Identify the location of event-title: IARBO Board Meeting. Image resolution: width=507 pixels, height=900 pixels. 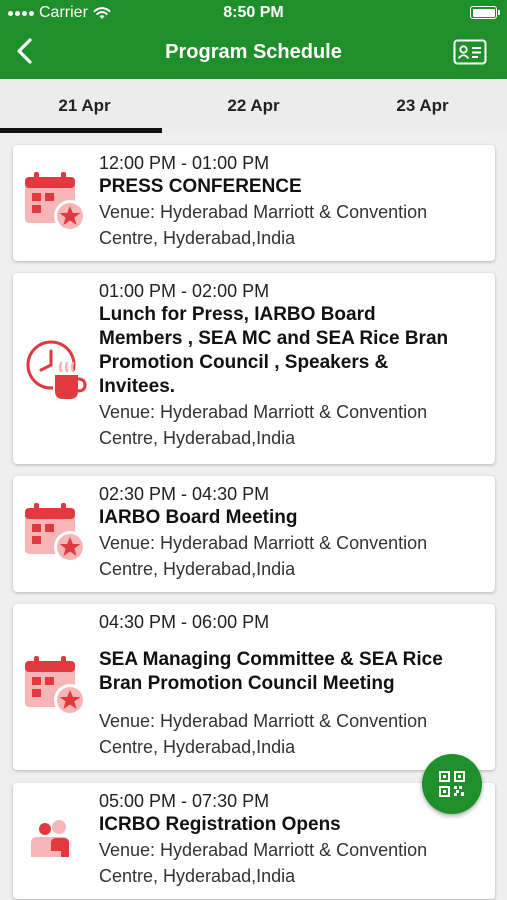
(198, 517).